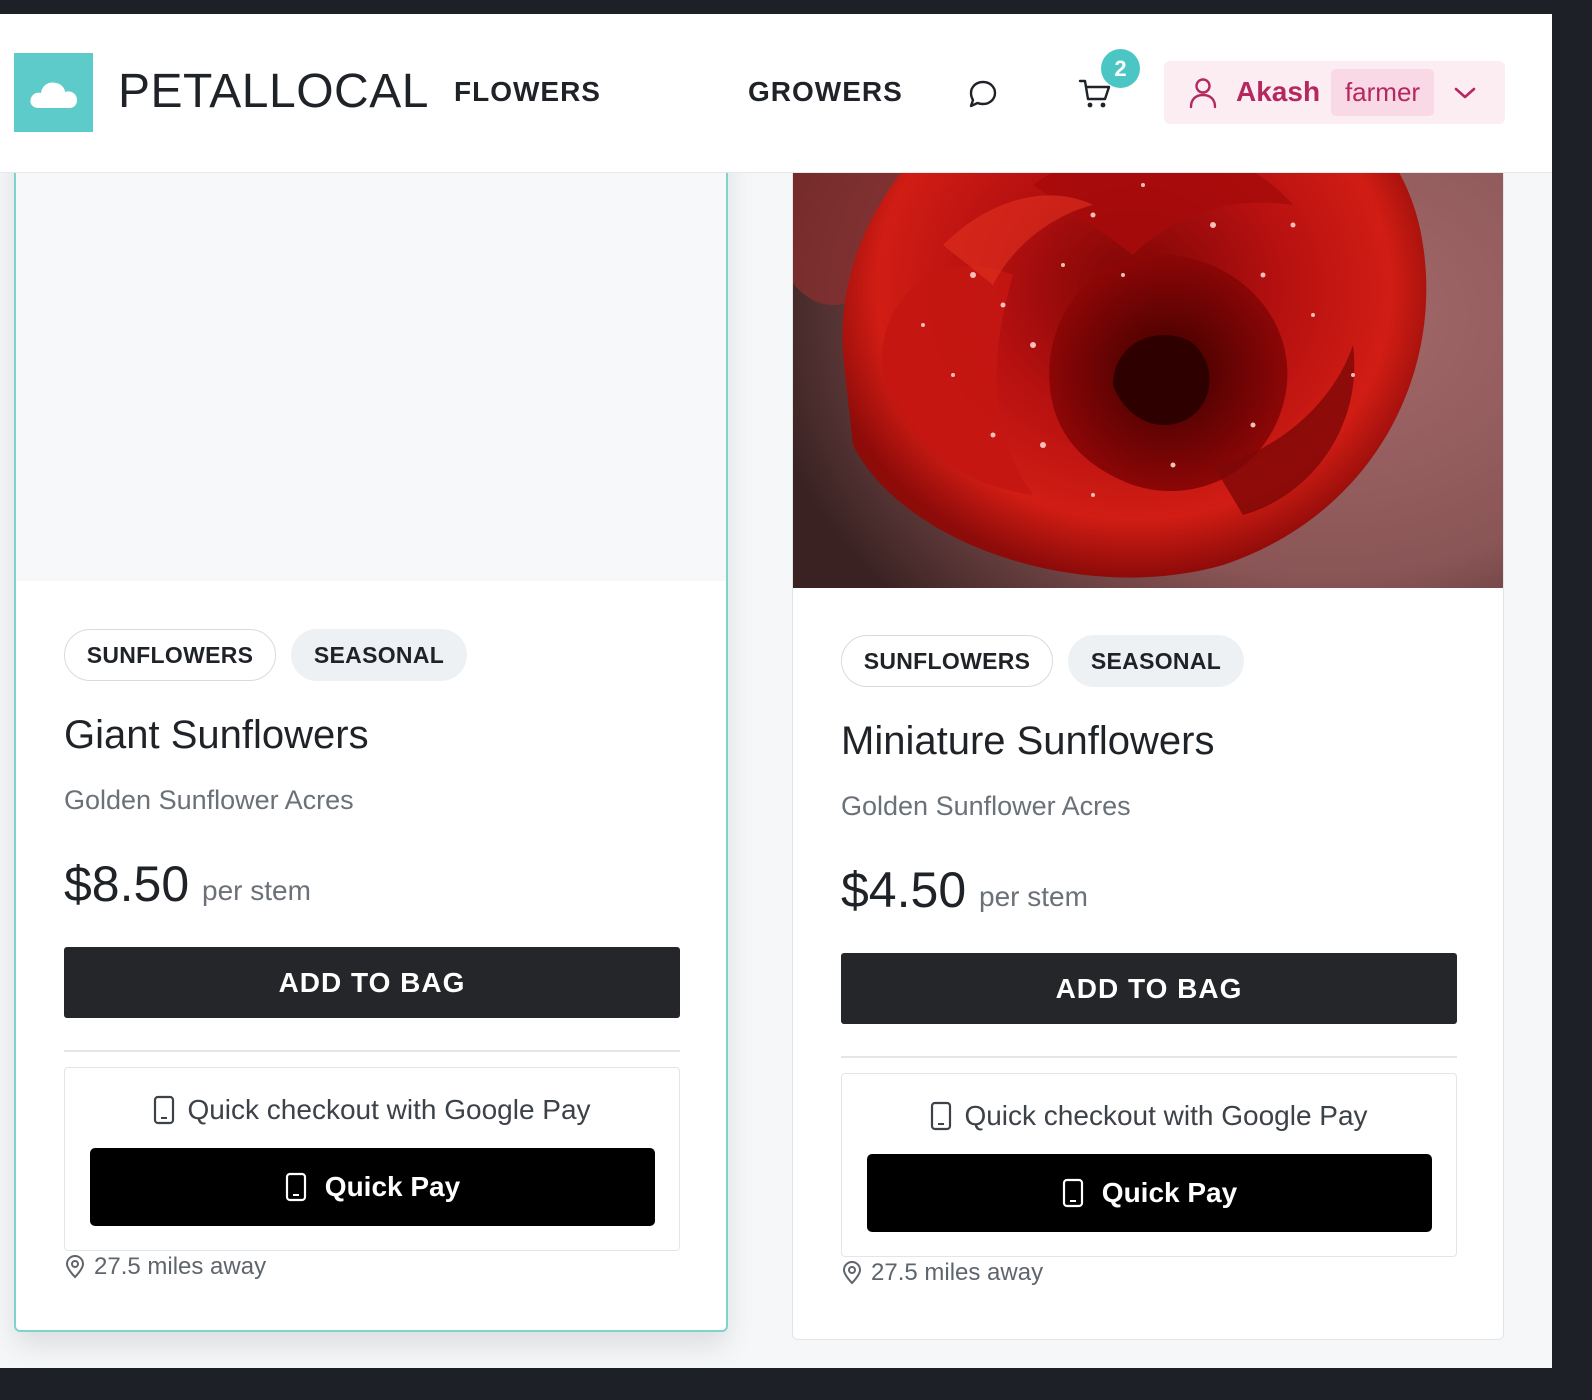 Image resolution: width=1592 pixels, height=1400 pixels. I want to click on brand-name: PETALLOCAL, so click(273, 91).